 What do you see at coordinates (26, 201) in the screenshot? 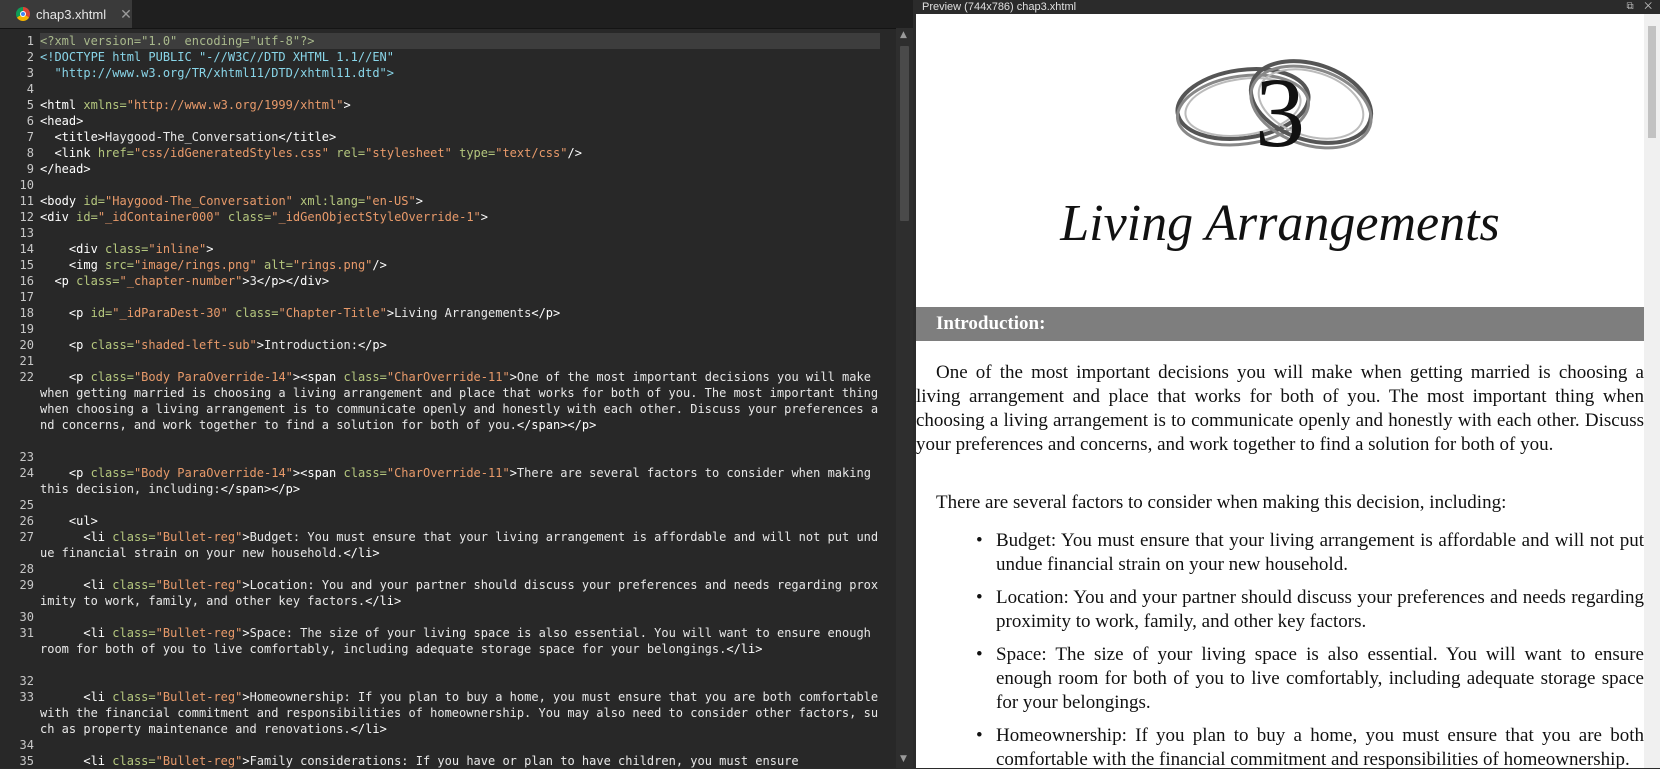
I see `line-number: 11` at bounding box center [26, 201].